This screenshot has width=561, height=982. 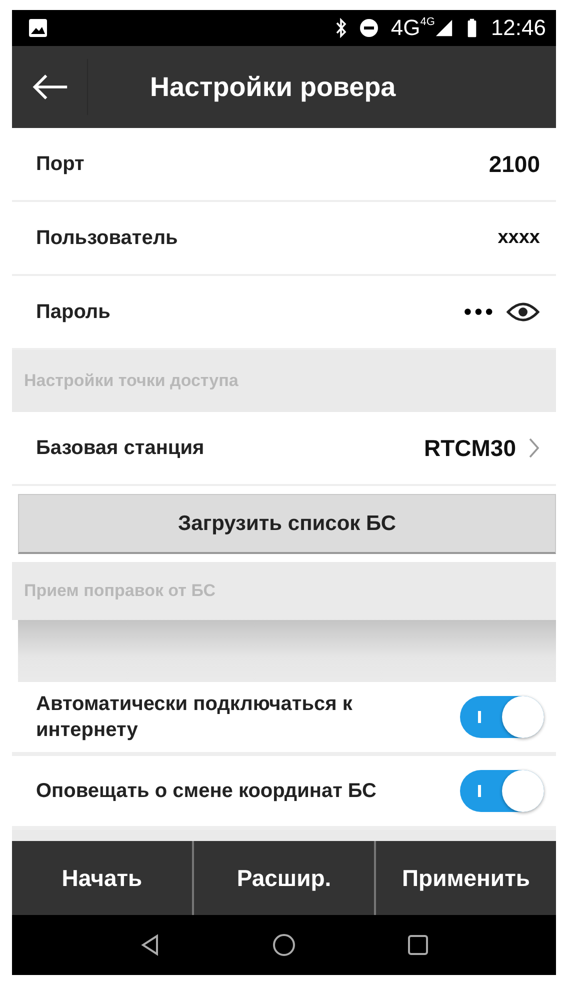 What do you see at coordinates (519, 238) in the screenshot?
I see `row-value: xxxx` at bounding box center [519, 238].